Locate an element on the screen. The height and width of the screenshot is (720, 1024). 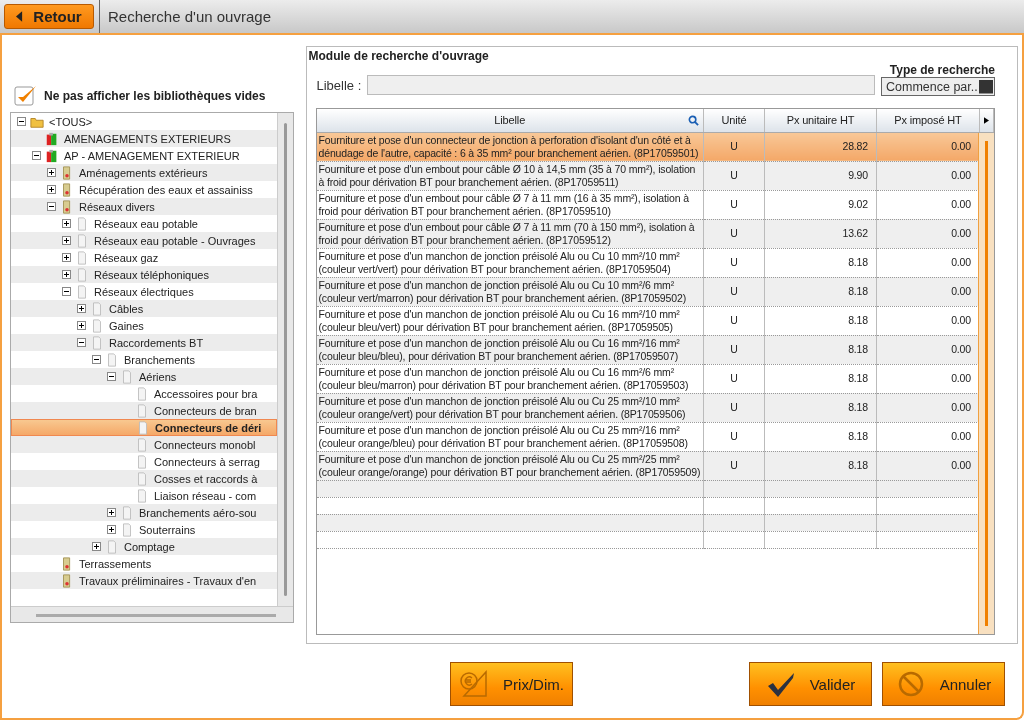
search-type-dropdown: Commence par.. is located at coordinates (938, 86).